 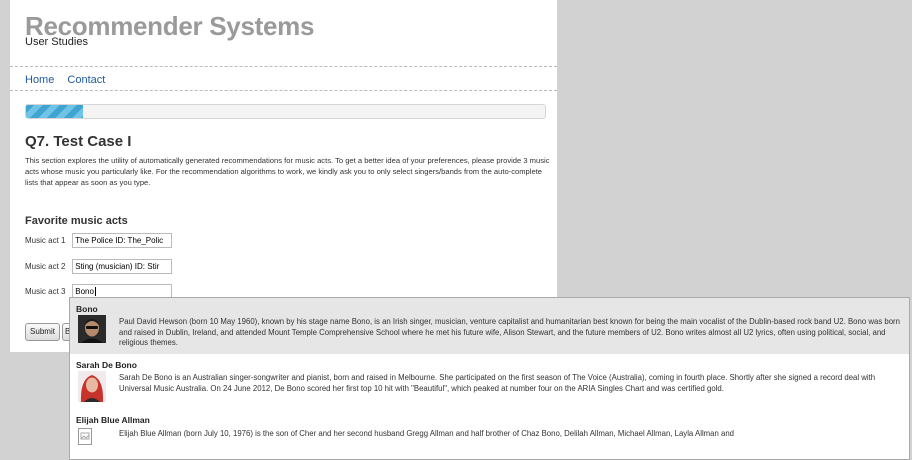 I want to click on sarah-de-bono-portrait, so click(x=92, y=386).